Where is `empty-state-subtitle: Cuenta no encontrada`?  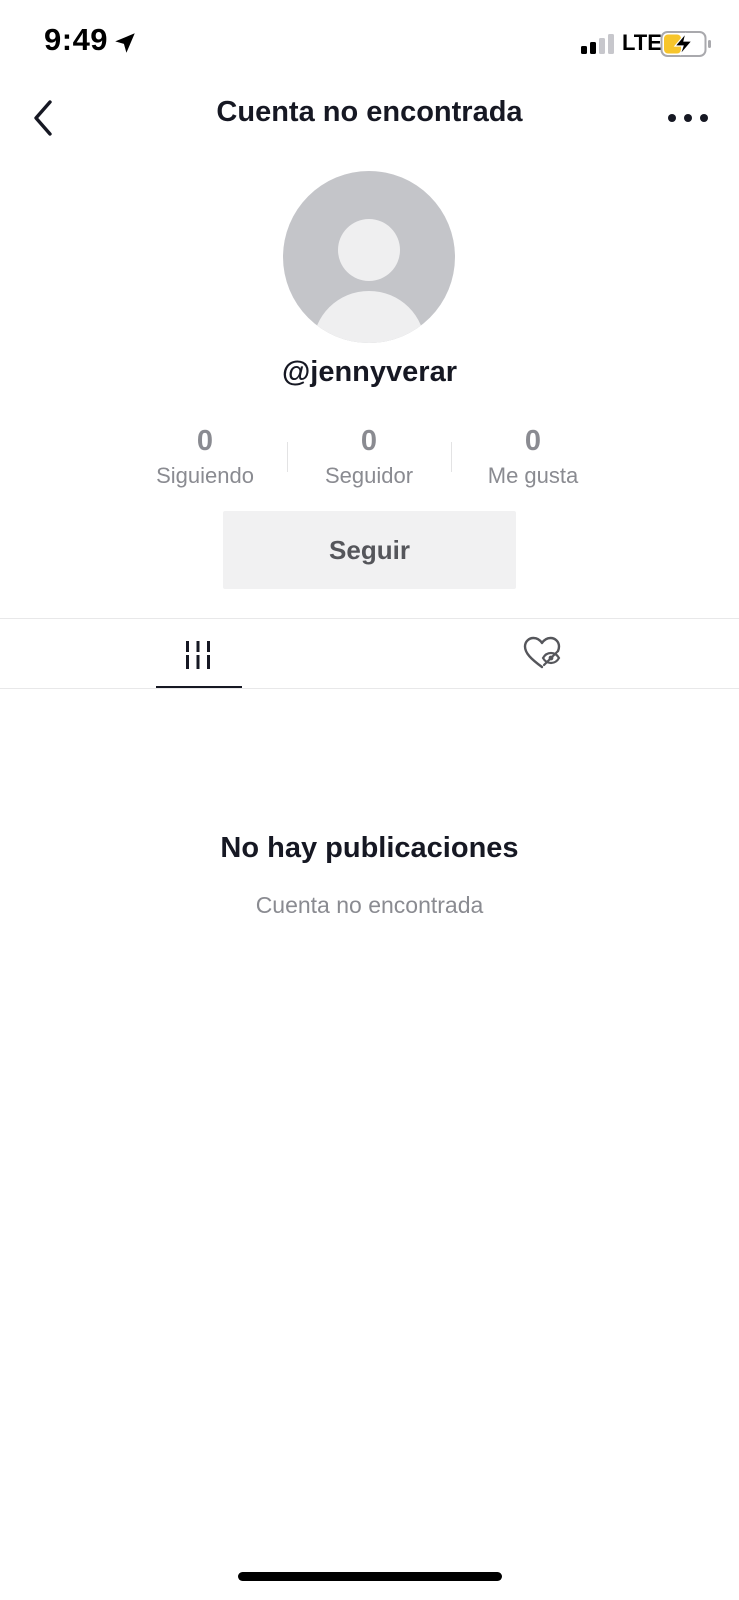
empty-state-subtitle: Cuenta no encontrada is located at coordinates (369, 905).